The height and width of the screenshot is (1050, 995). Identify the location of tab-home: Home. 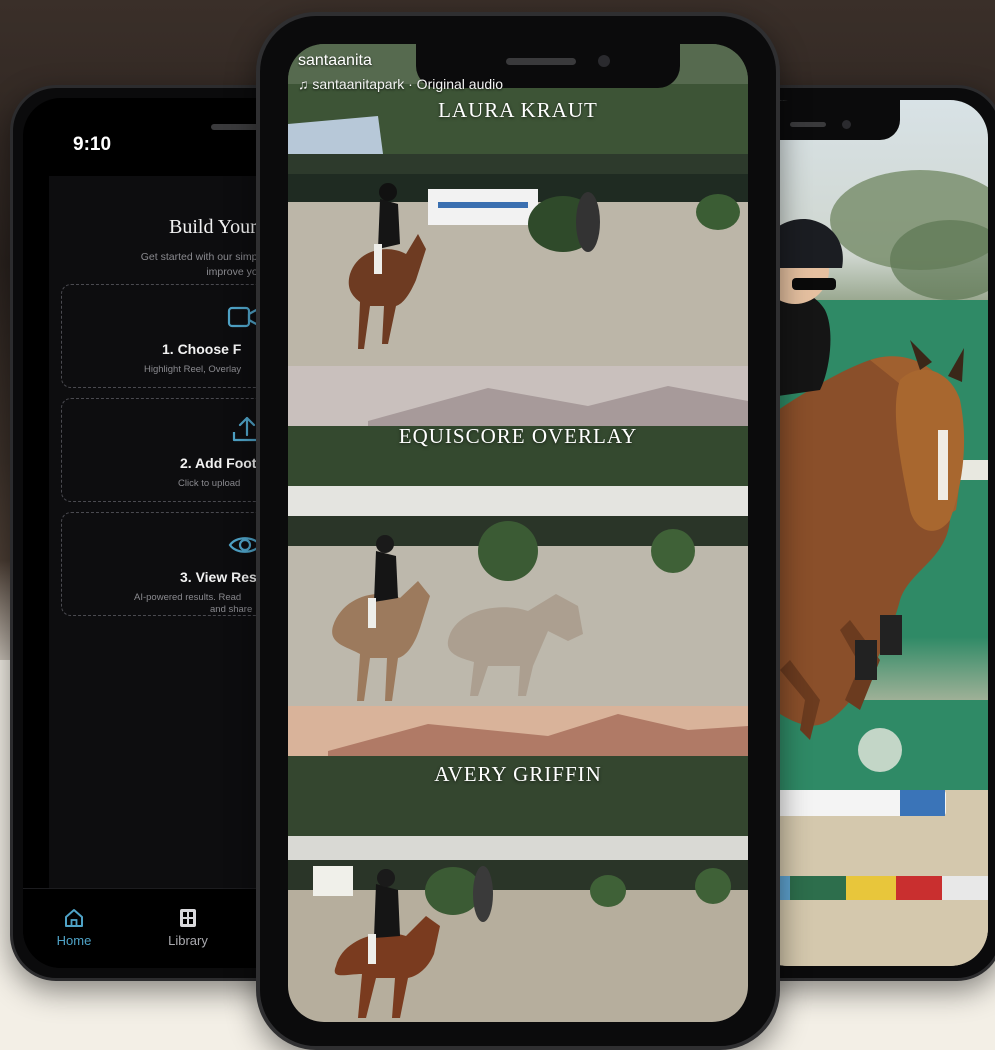
(74, 927).